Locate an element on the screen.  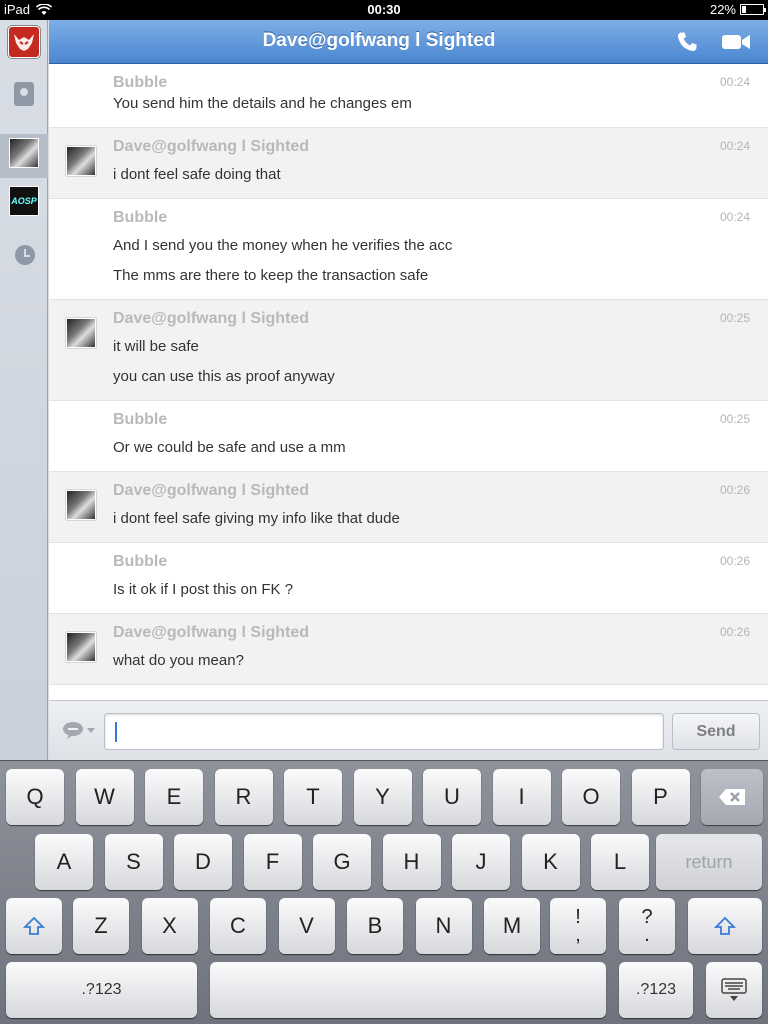
key-q: Q is located at coordinates (35, 797).